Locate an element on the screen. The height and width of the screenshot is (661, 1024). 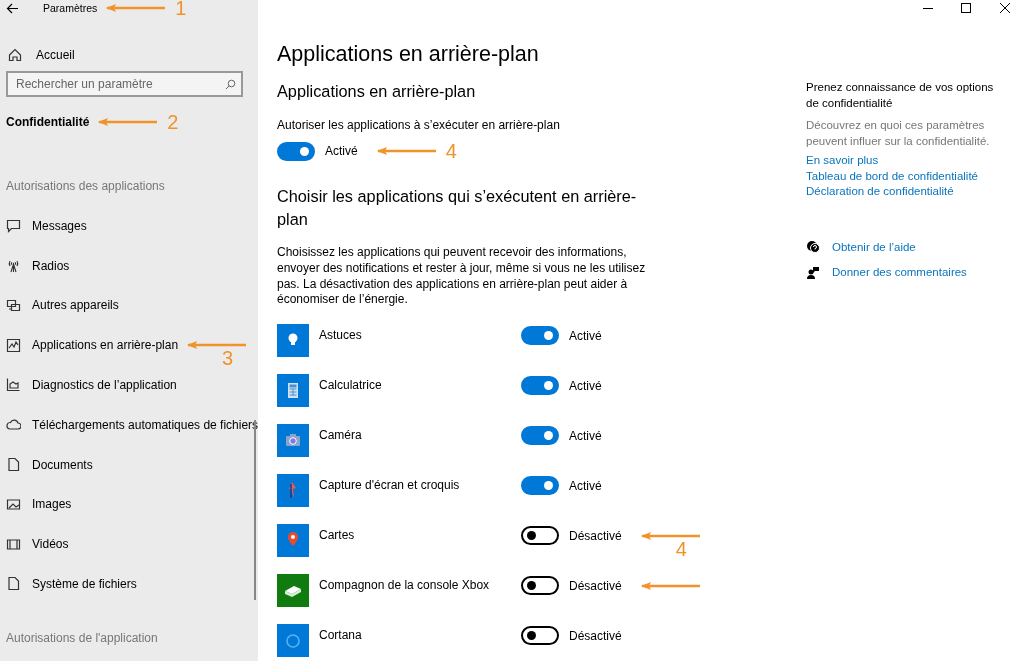
speech-bubble-icon is located at coordinates (13, 226).